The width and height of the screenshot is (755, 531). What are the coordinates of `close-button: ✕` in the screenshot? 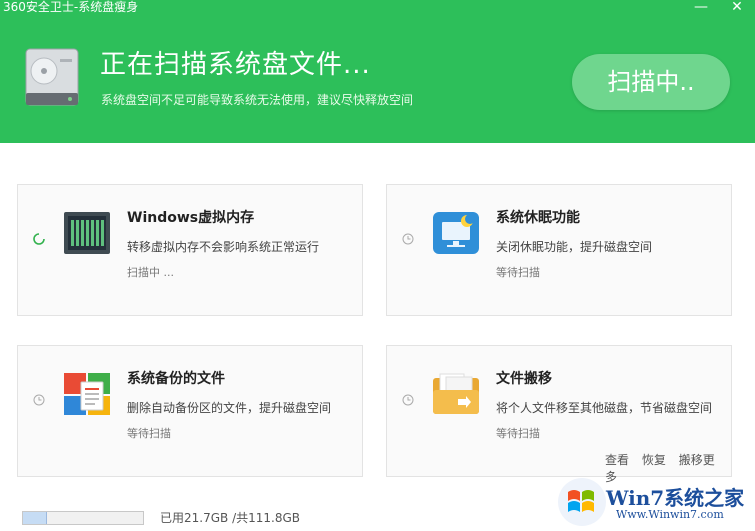 It's located at (737, 8).